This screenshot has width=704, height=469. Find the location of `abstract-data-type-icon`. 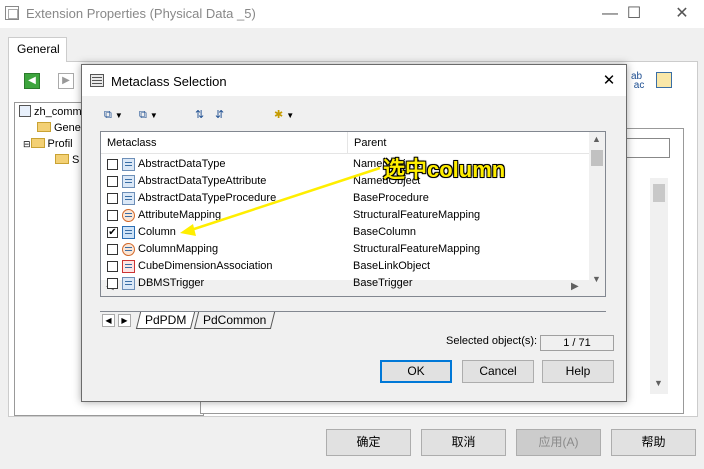

abstract-data-type-icon is located at coordinates (128, 164).